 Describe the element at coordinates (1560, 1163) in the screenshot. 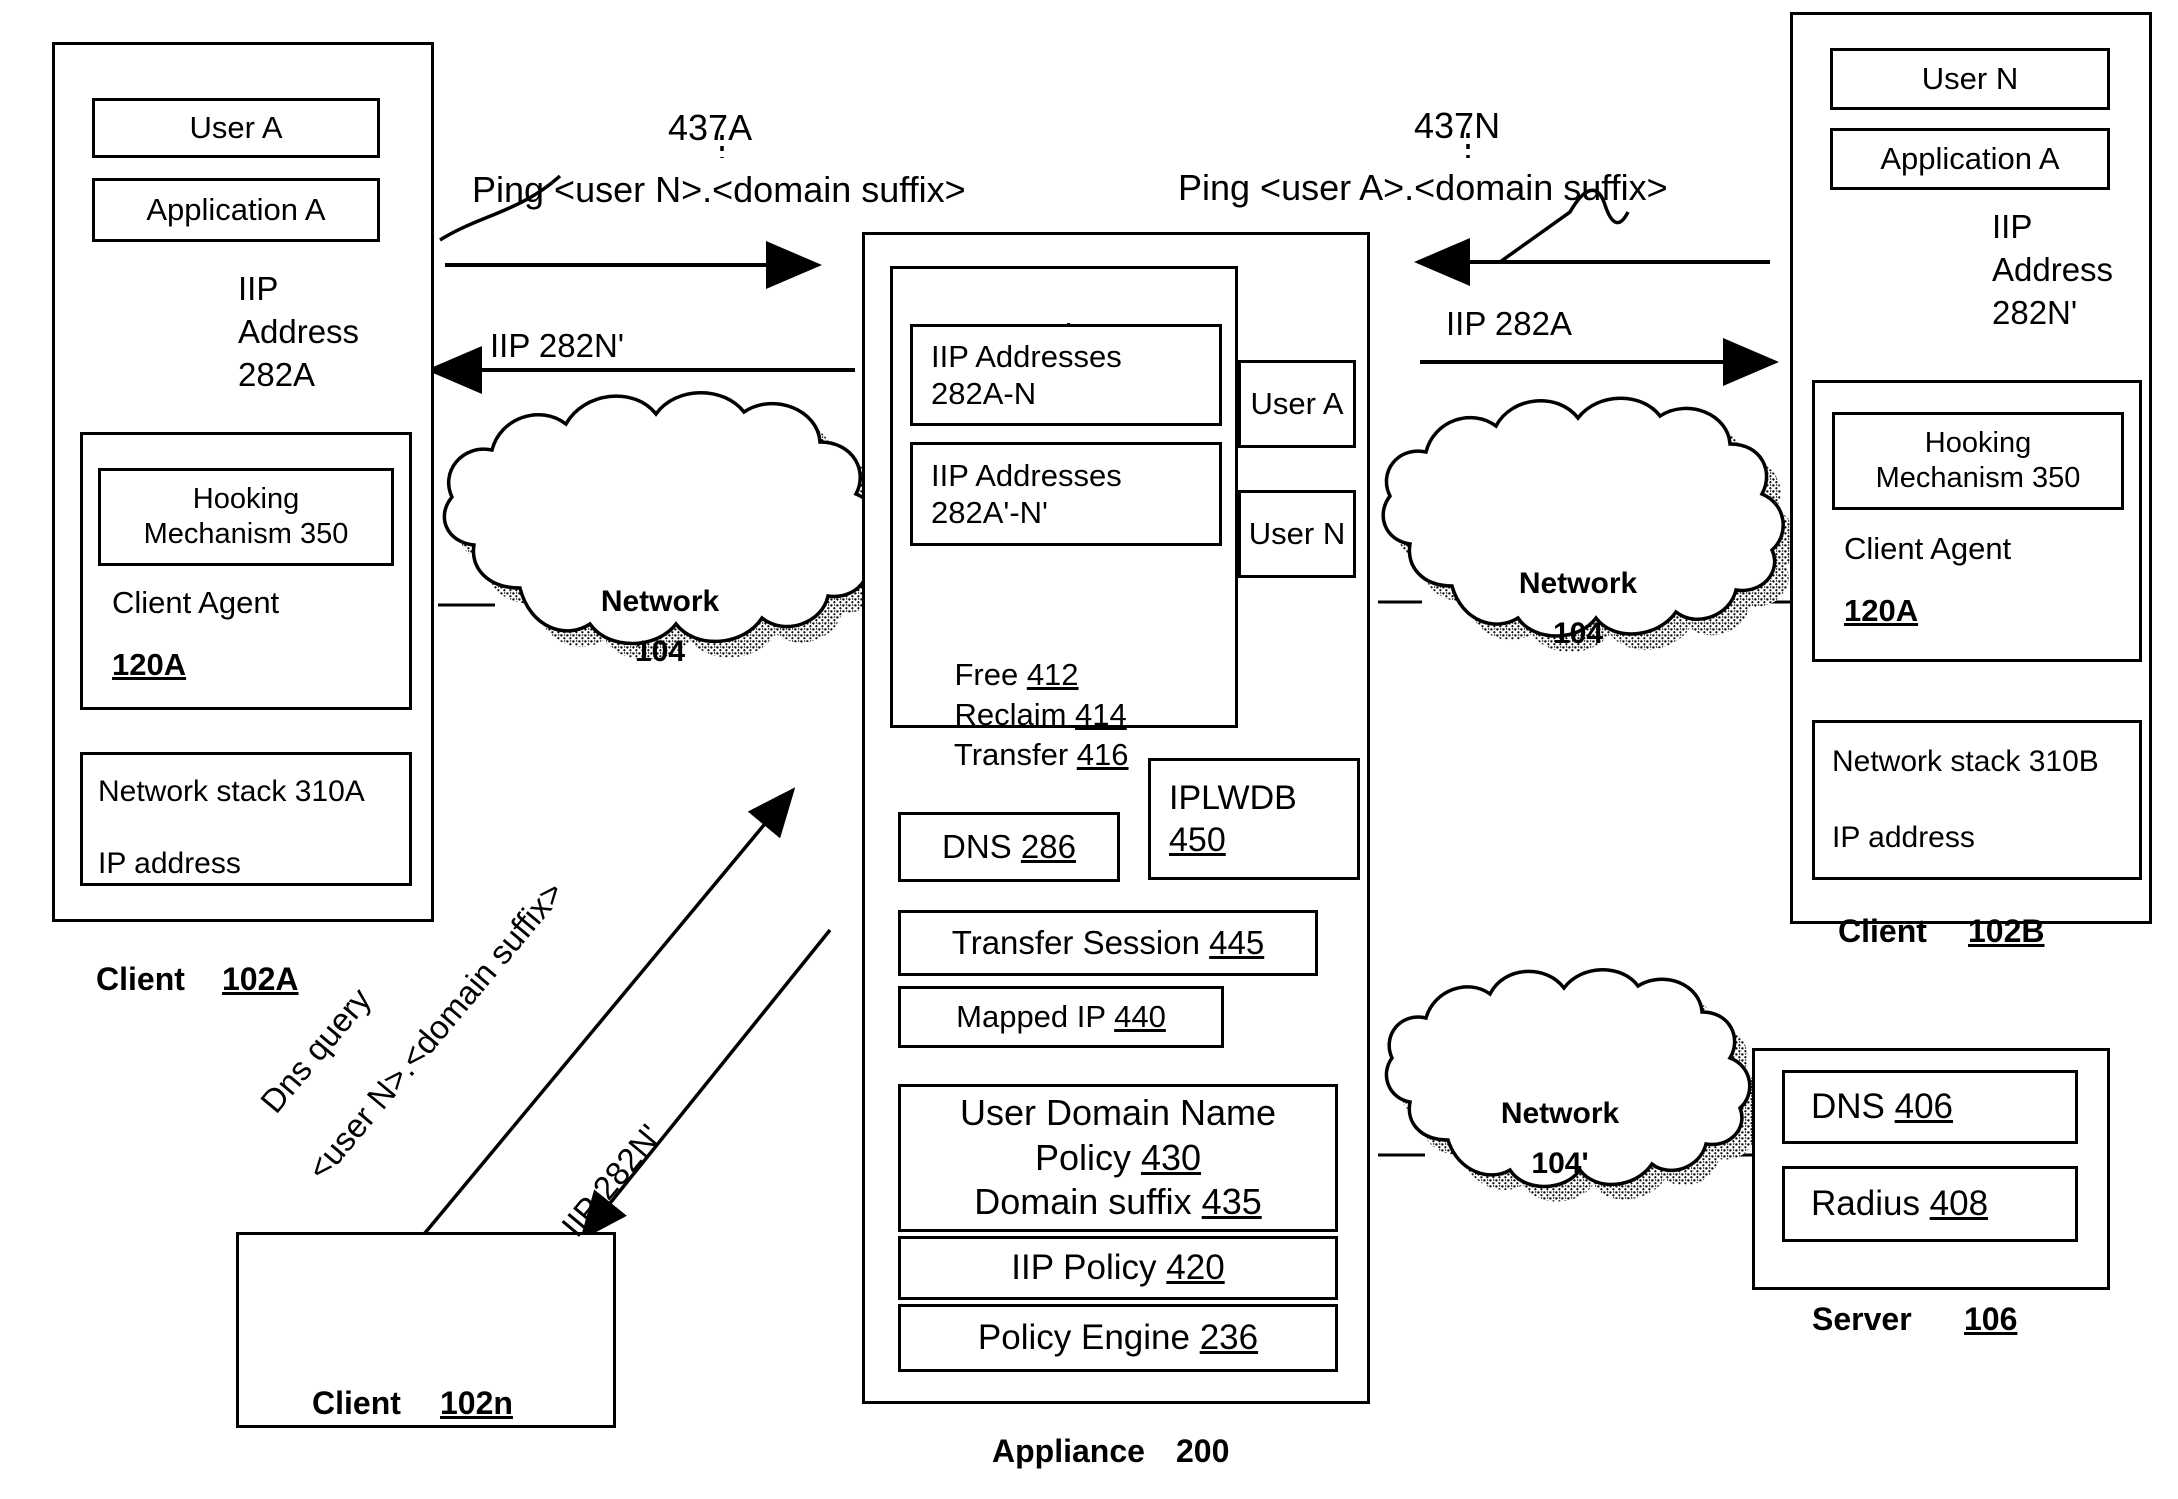

I see `network-cloud-server-ref: 104'` at that location.